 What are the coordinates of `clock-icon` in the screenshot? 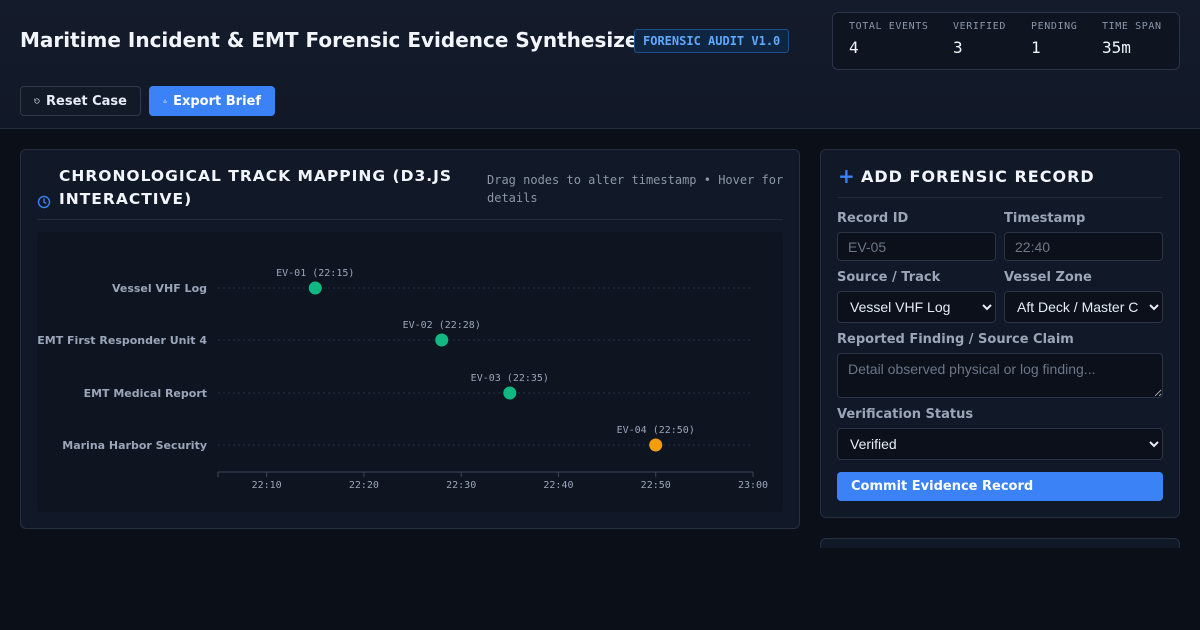 It's located at (44, 202).